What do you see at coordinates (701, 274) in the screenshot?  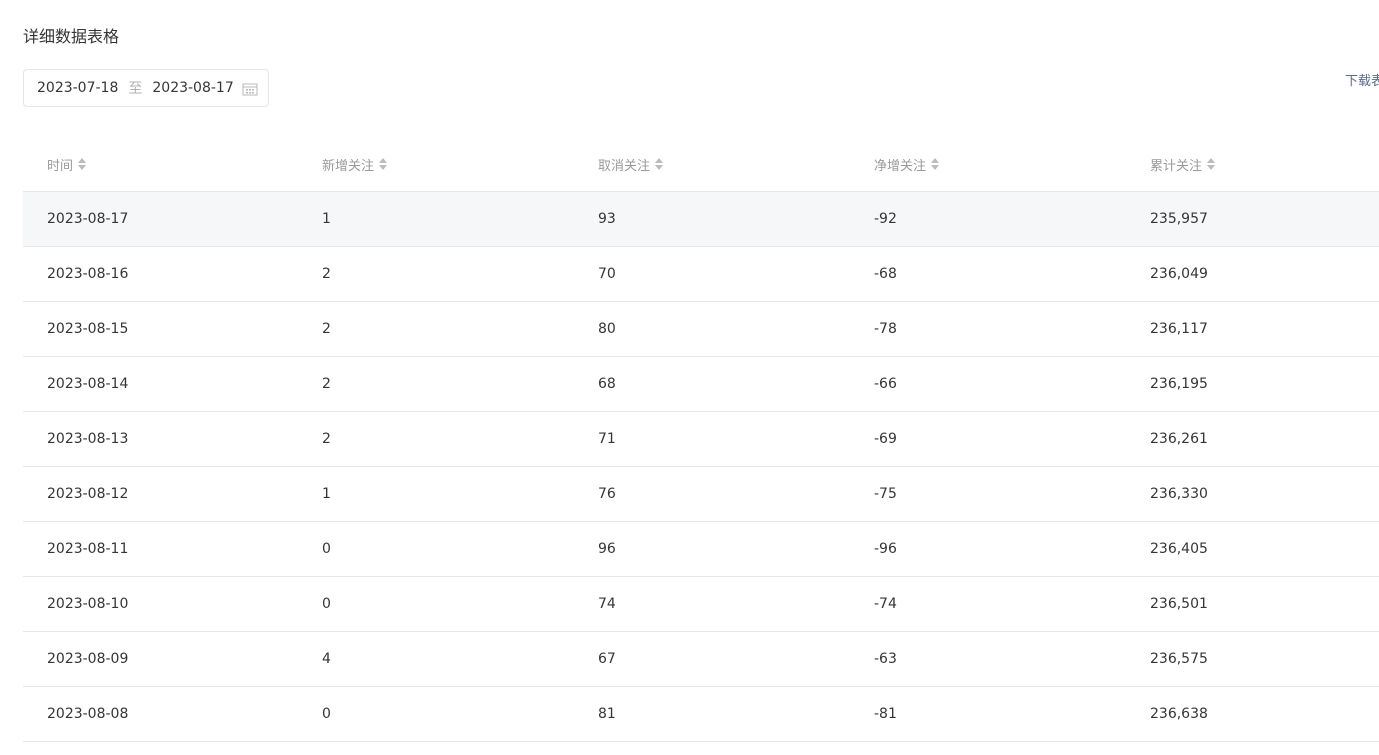 I see `table-row: 2023-08-16 2 70 -68 236,049` at bounding box center [701, 274].